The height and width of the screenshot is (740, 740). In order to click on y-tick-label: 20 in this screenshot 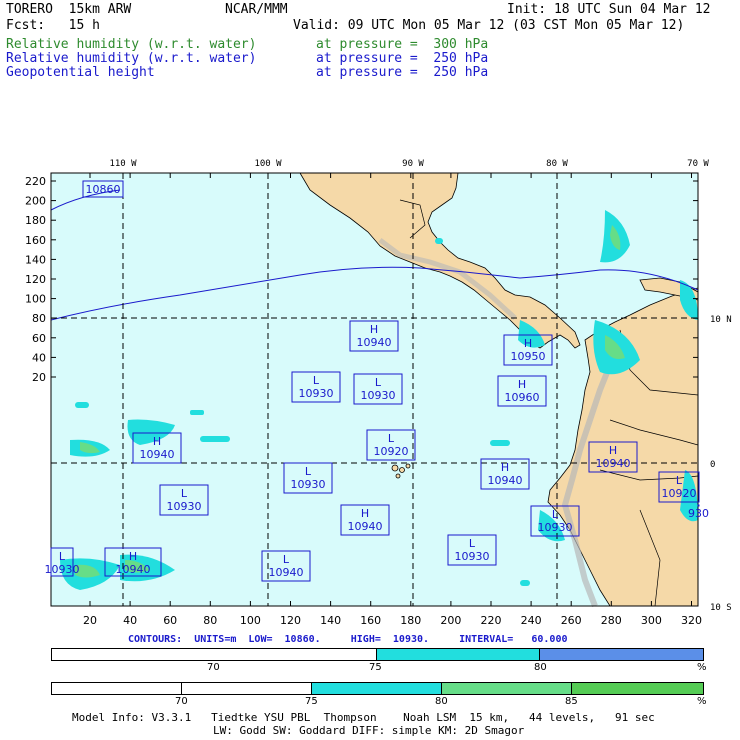, I will do `click(39, 377)`.